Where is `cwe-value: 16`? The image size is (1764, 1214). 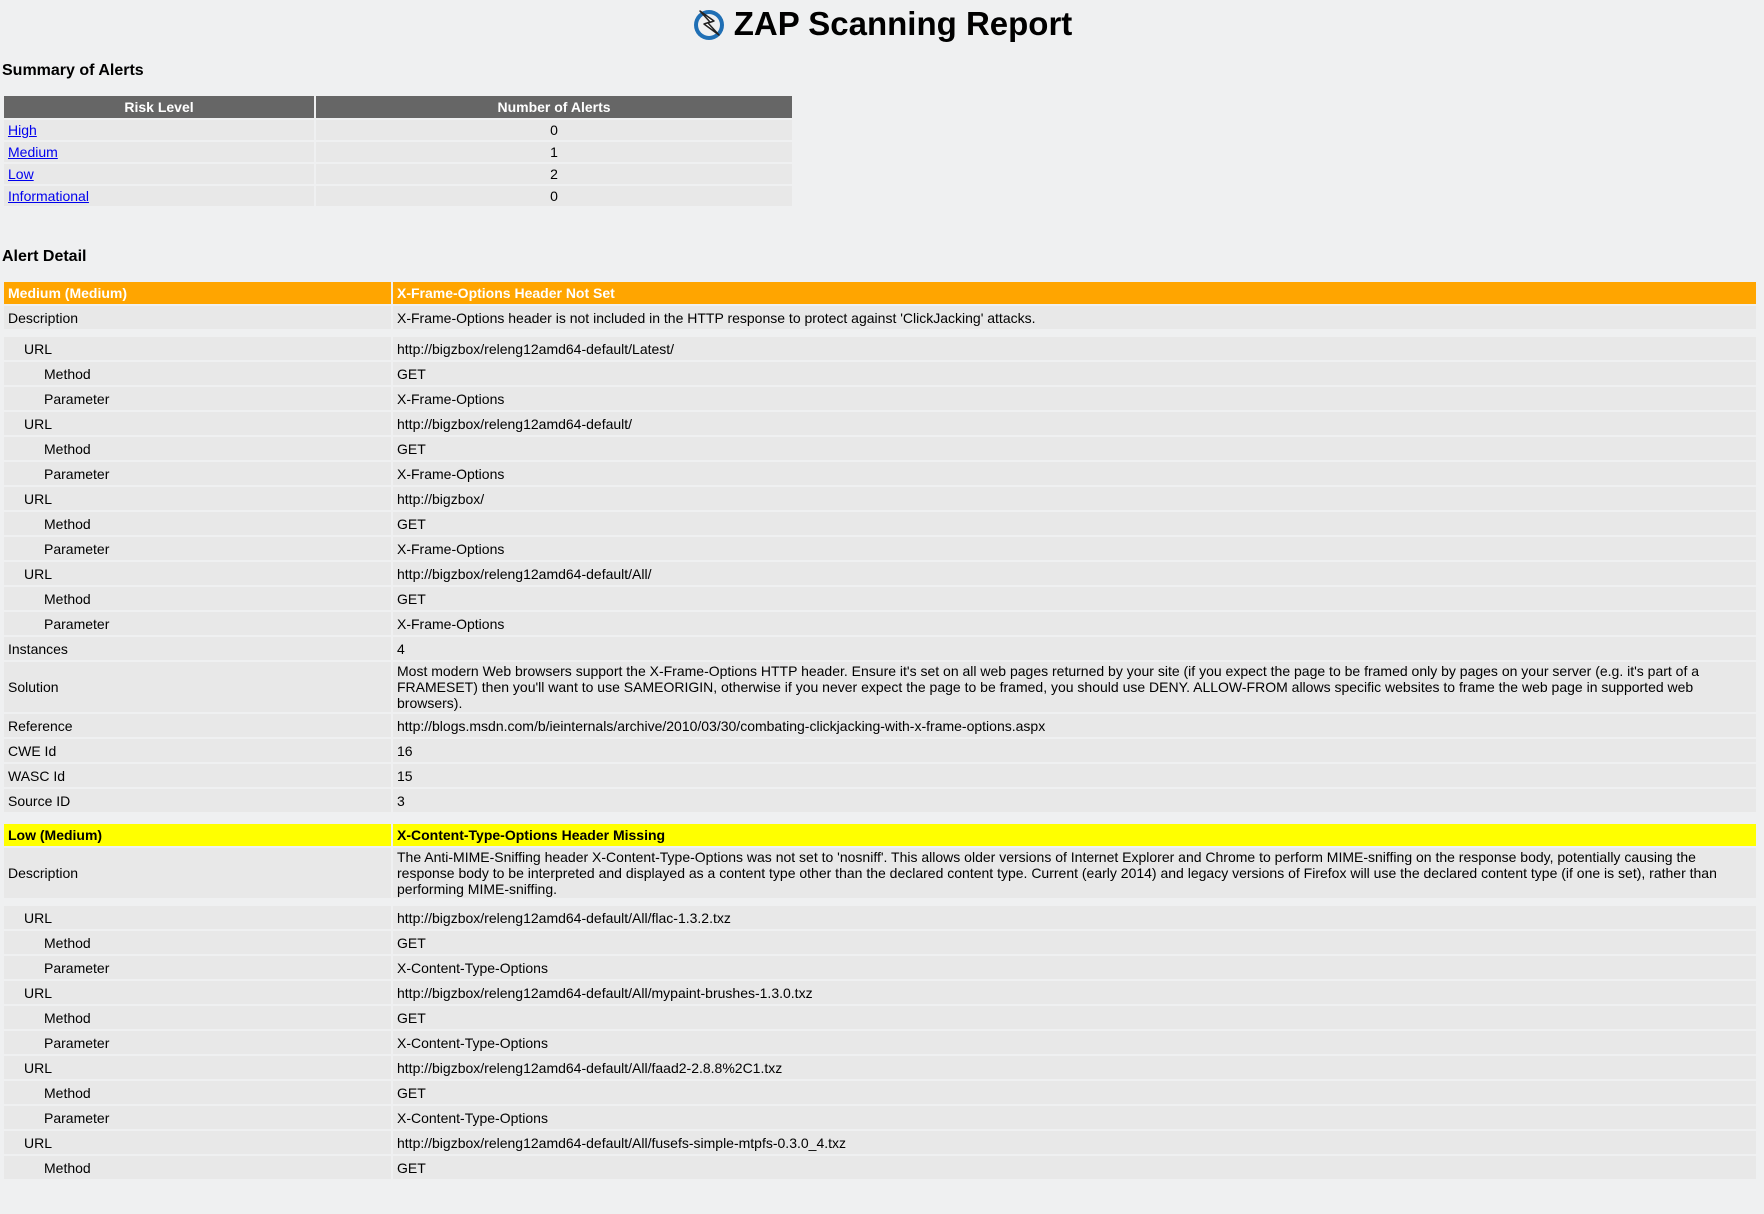 cwe-value: 16 is located at coordinates (1074, 750).